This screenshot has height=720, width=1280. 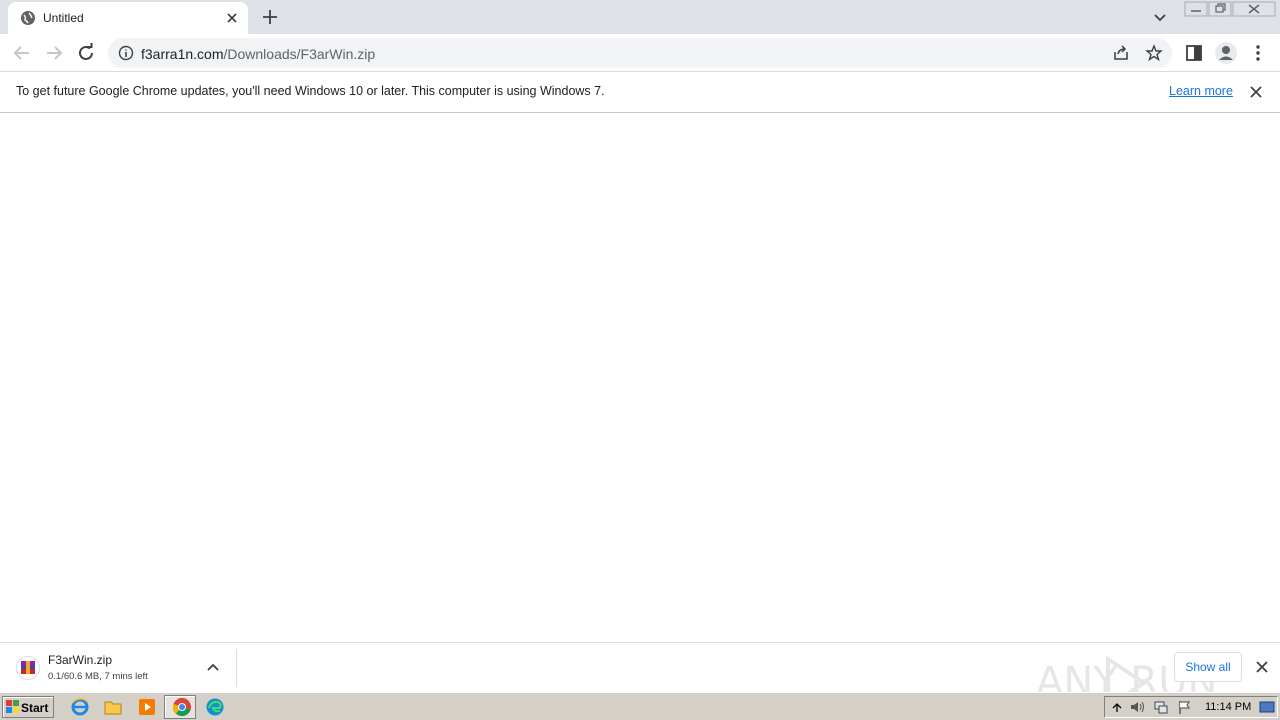 I want to click on taskbar: Start 11:14 PM, so click(x=640, y=706).